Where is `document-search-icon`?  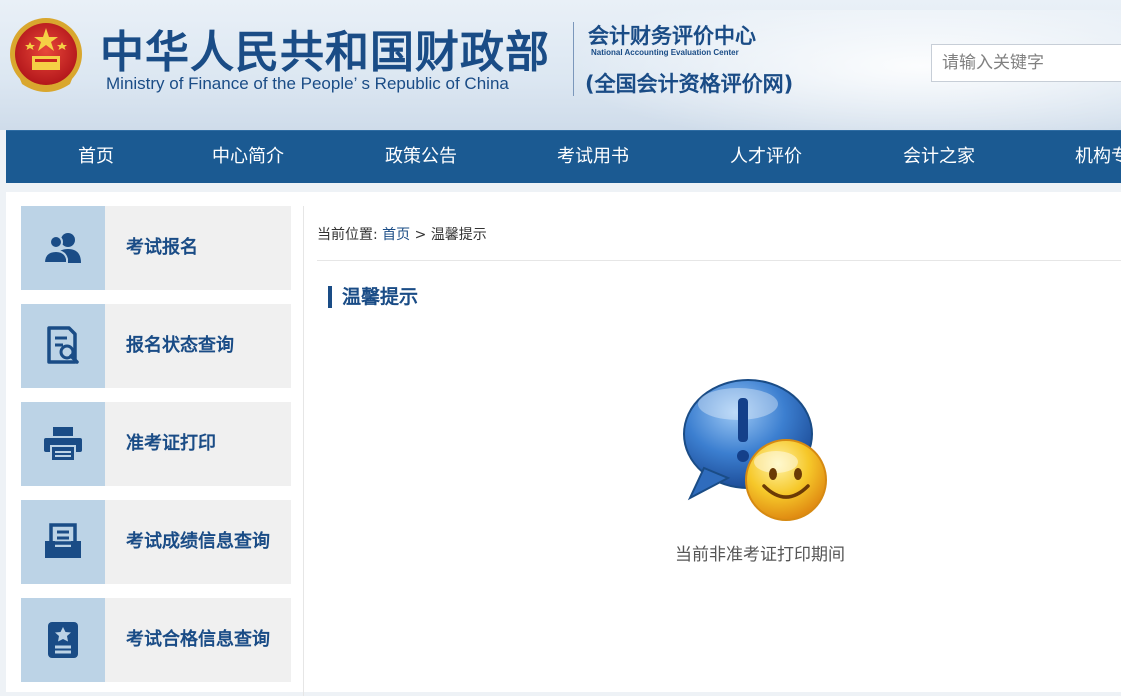 document-search-icon is located at coordinates (63, 345).